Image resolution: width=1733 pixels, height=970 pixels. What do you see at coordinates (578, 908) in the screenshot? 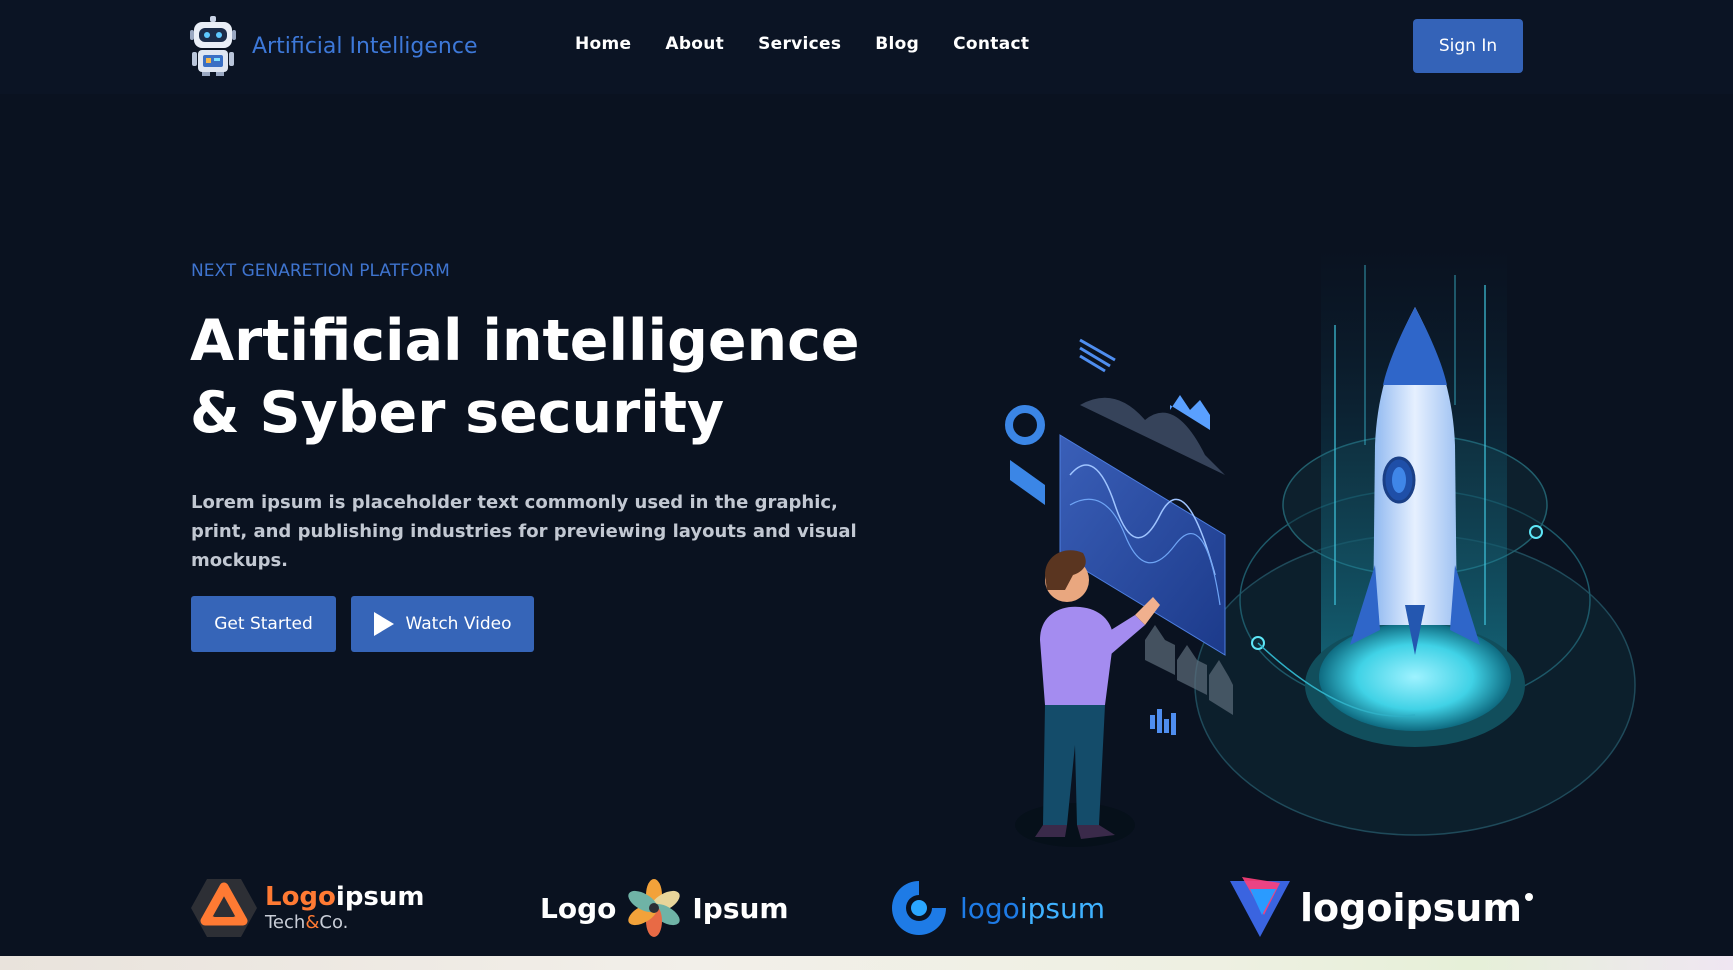
I see `partner-2-name-prefix: Logo` at bounding box center [578, 908].